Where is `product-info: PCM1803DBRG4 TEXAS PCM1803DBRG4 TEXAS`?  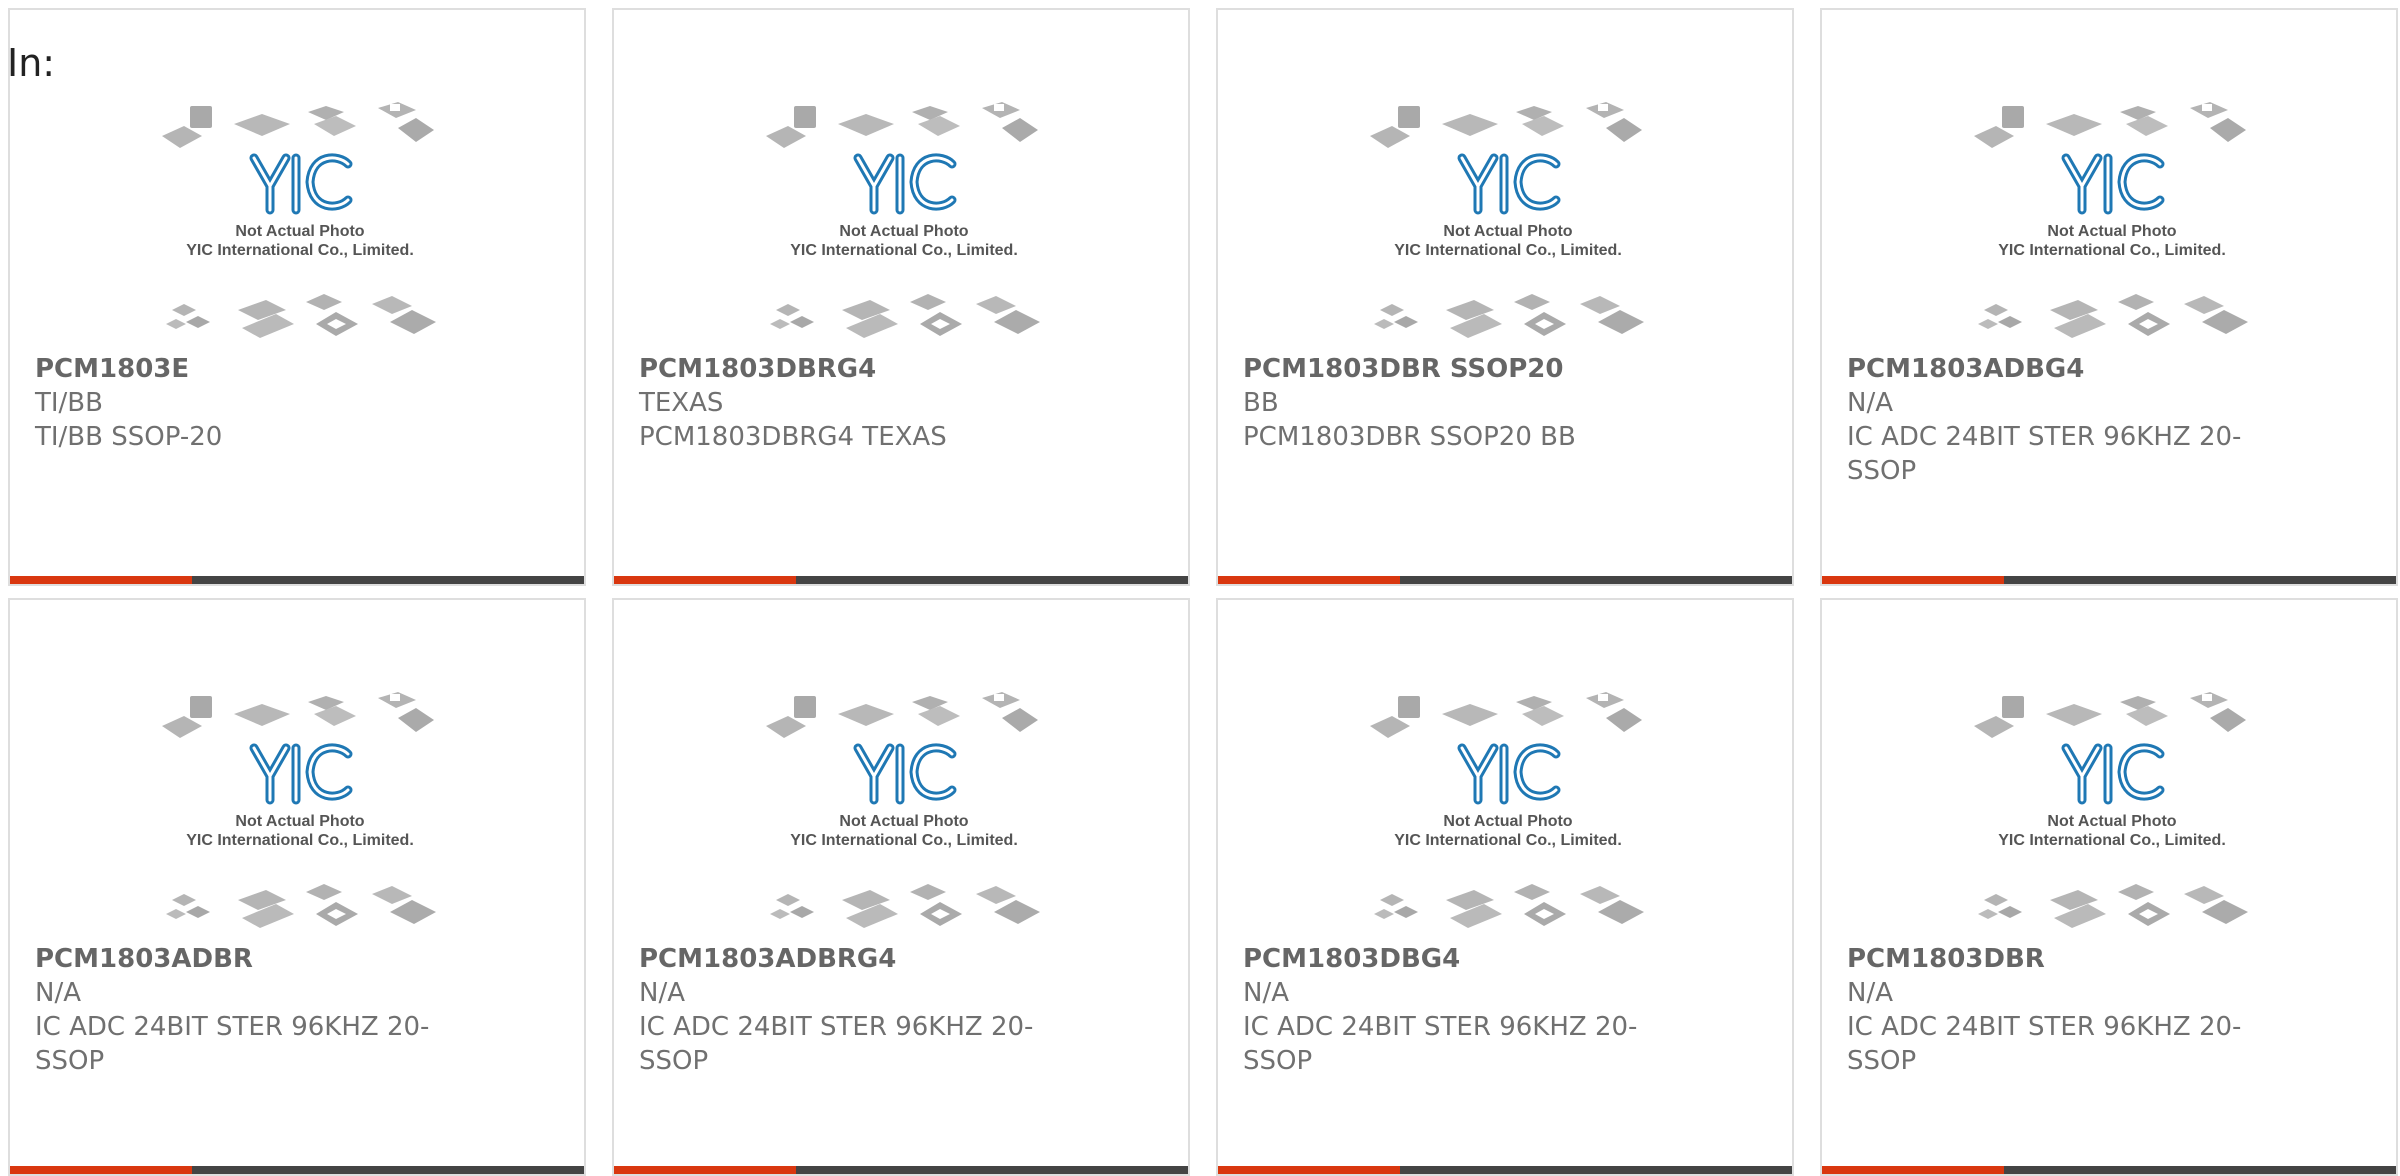 product-info: PCM1803DBRG4 TEXAS PCM1803DBRG4 TEXAS is located at coordinates (849, 403).